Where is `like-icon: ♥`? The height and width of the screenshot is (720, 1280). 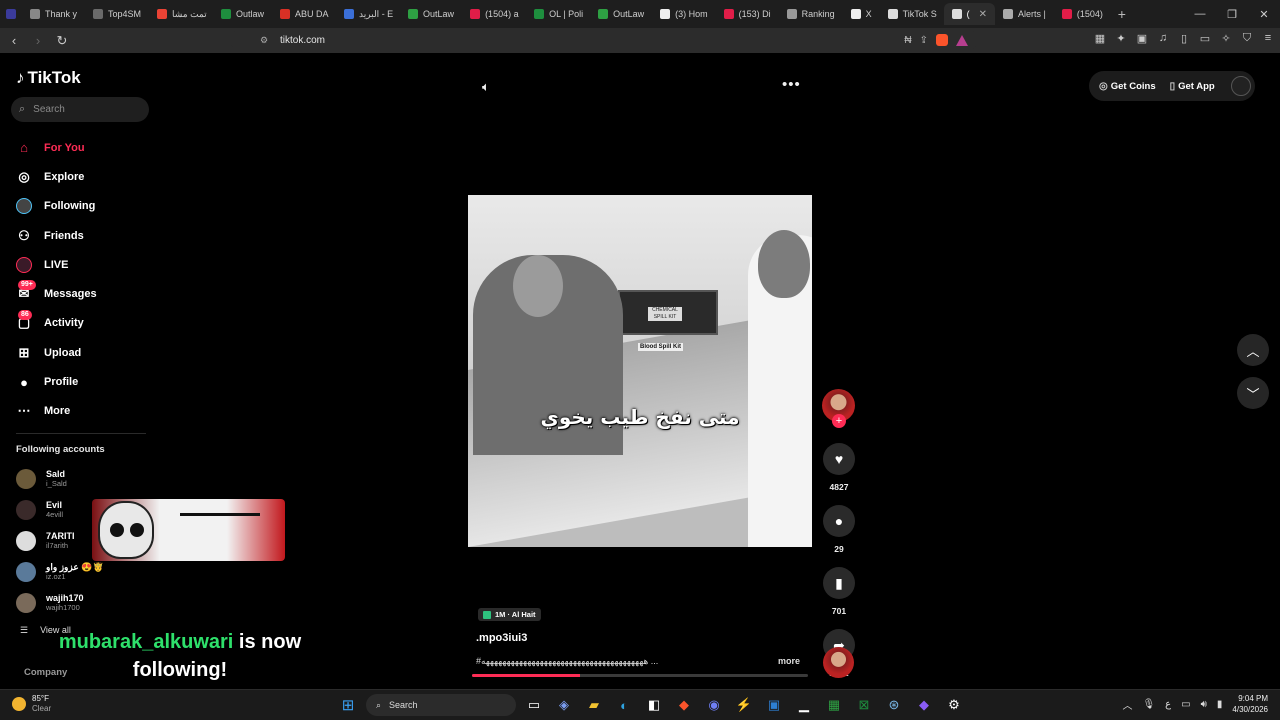
like-icon: ♥ is located at coordinates (839, 459).